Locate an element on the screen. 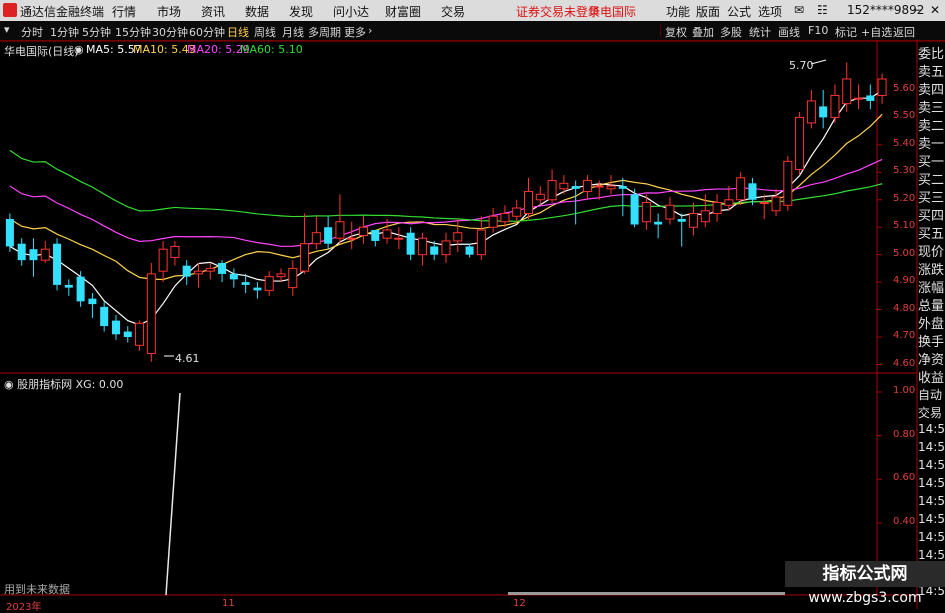 Image resolution: width=945 pixels, height=613 pixels. tab-daily: 日线 is located at coordinates (238, 32).